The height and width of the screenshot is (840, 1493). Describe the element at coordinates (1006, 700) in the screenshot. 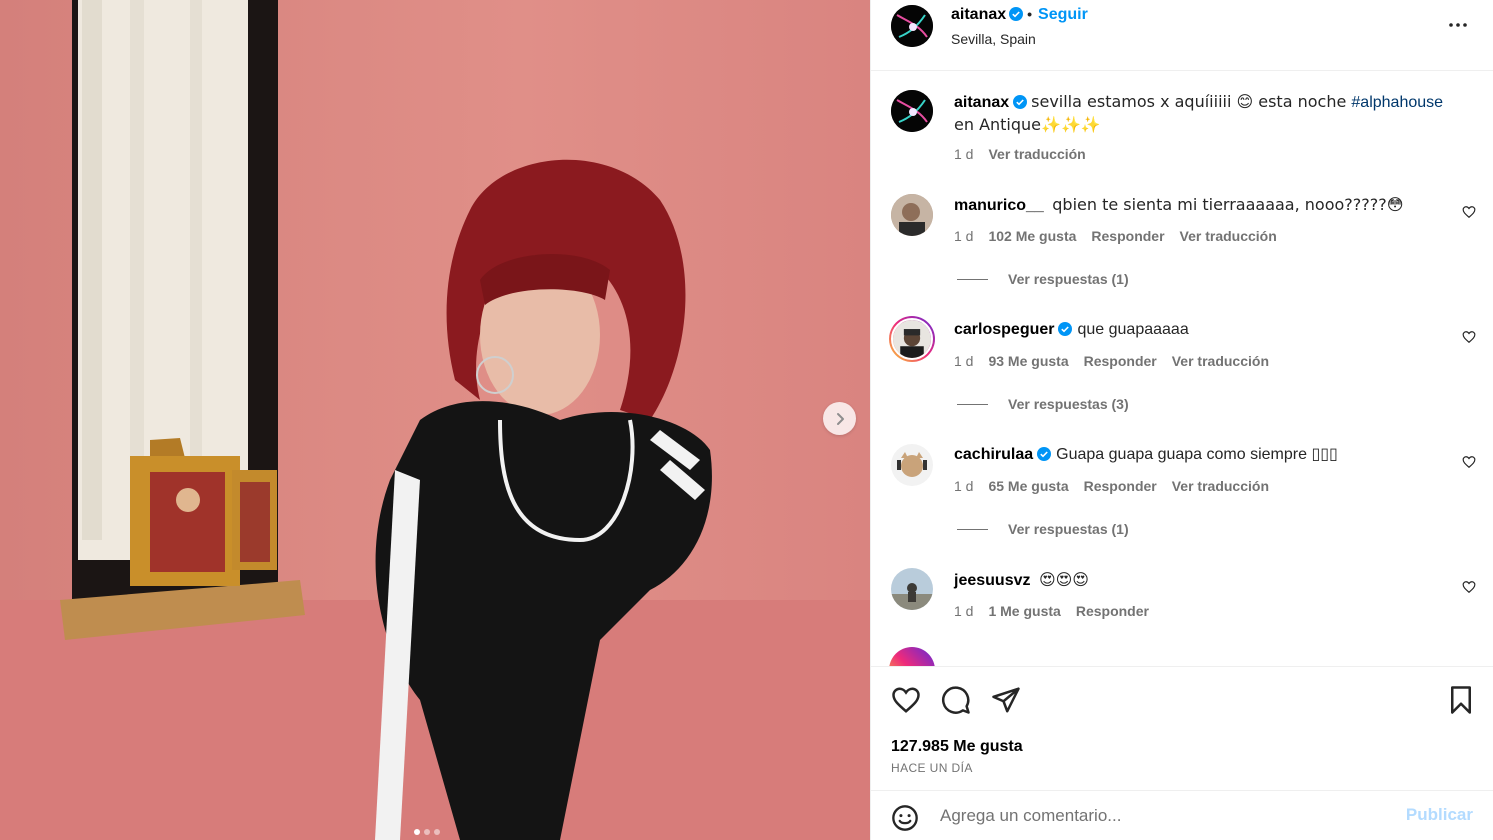

I see `share-paper-plane-icon` at that location.